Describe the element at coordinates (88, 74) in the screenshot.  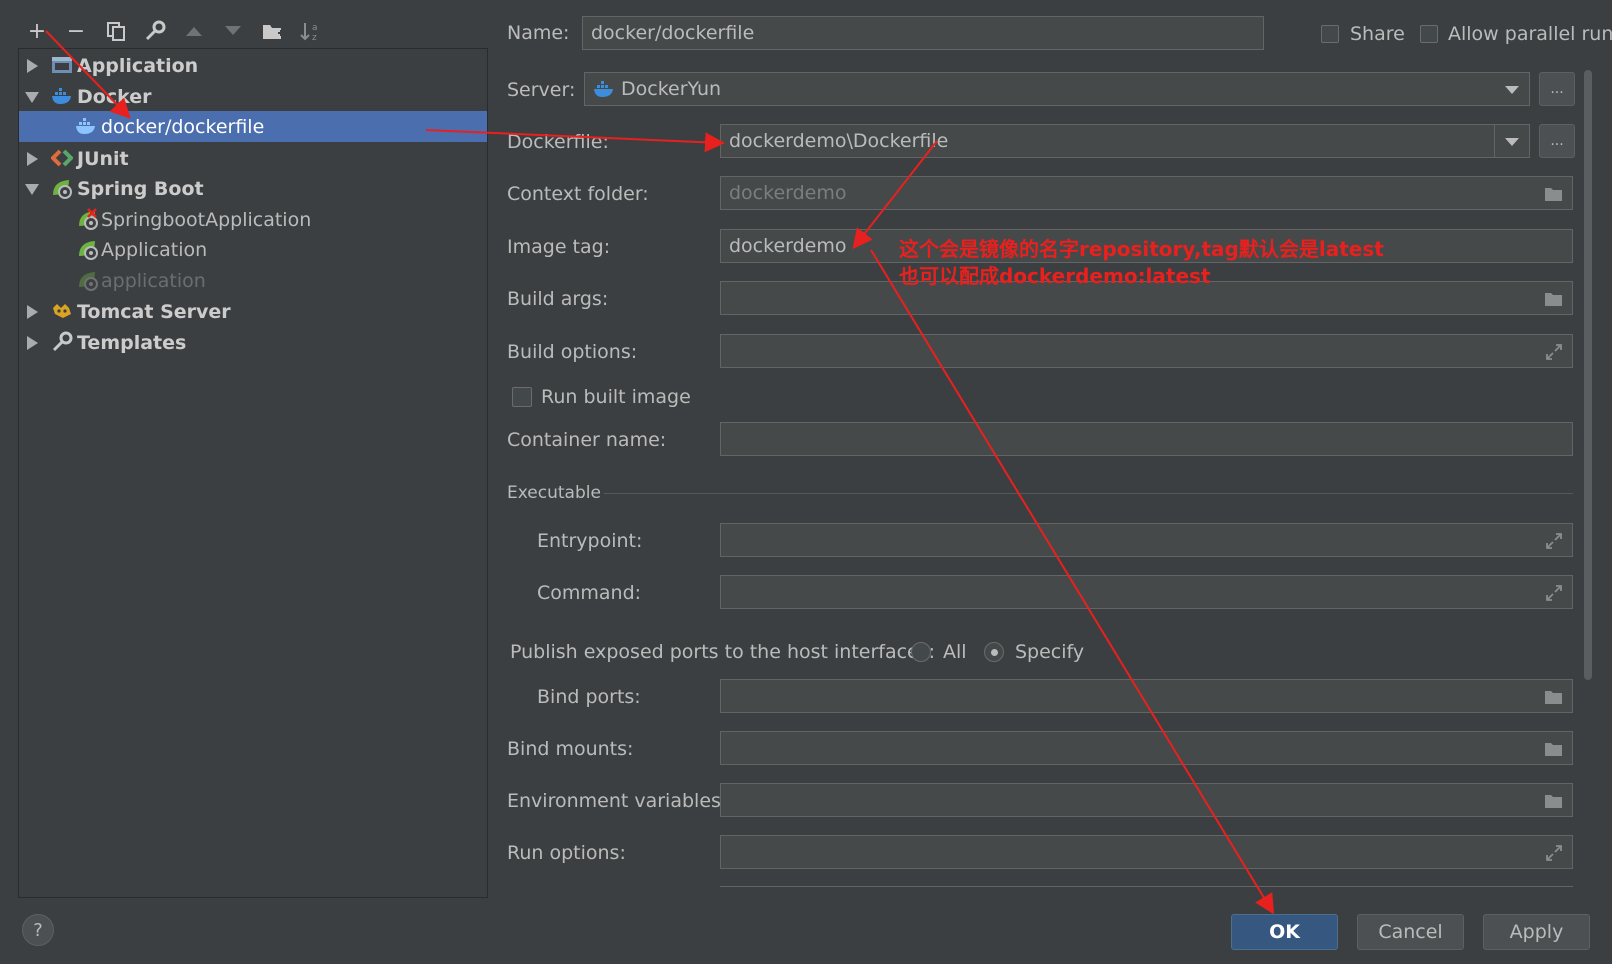
I see `annotation-arrow-add` at that location.